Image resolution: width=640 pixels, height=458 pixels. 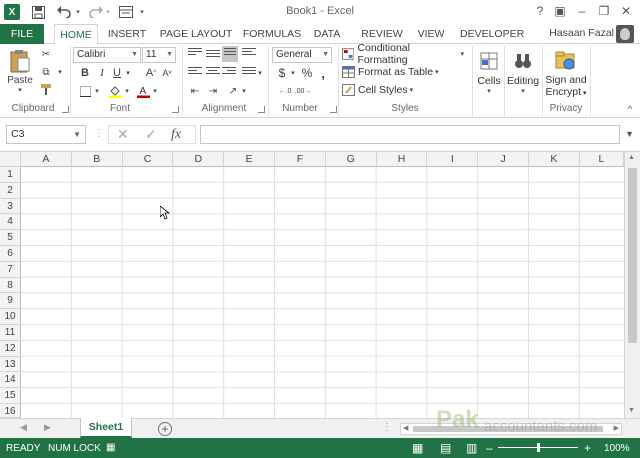 I want to click on redo-icon, so click(x=96, y=12).